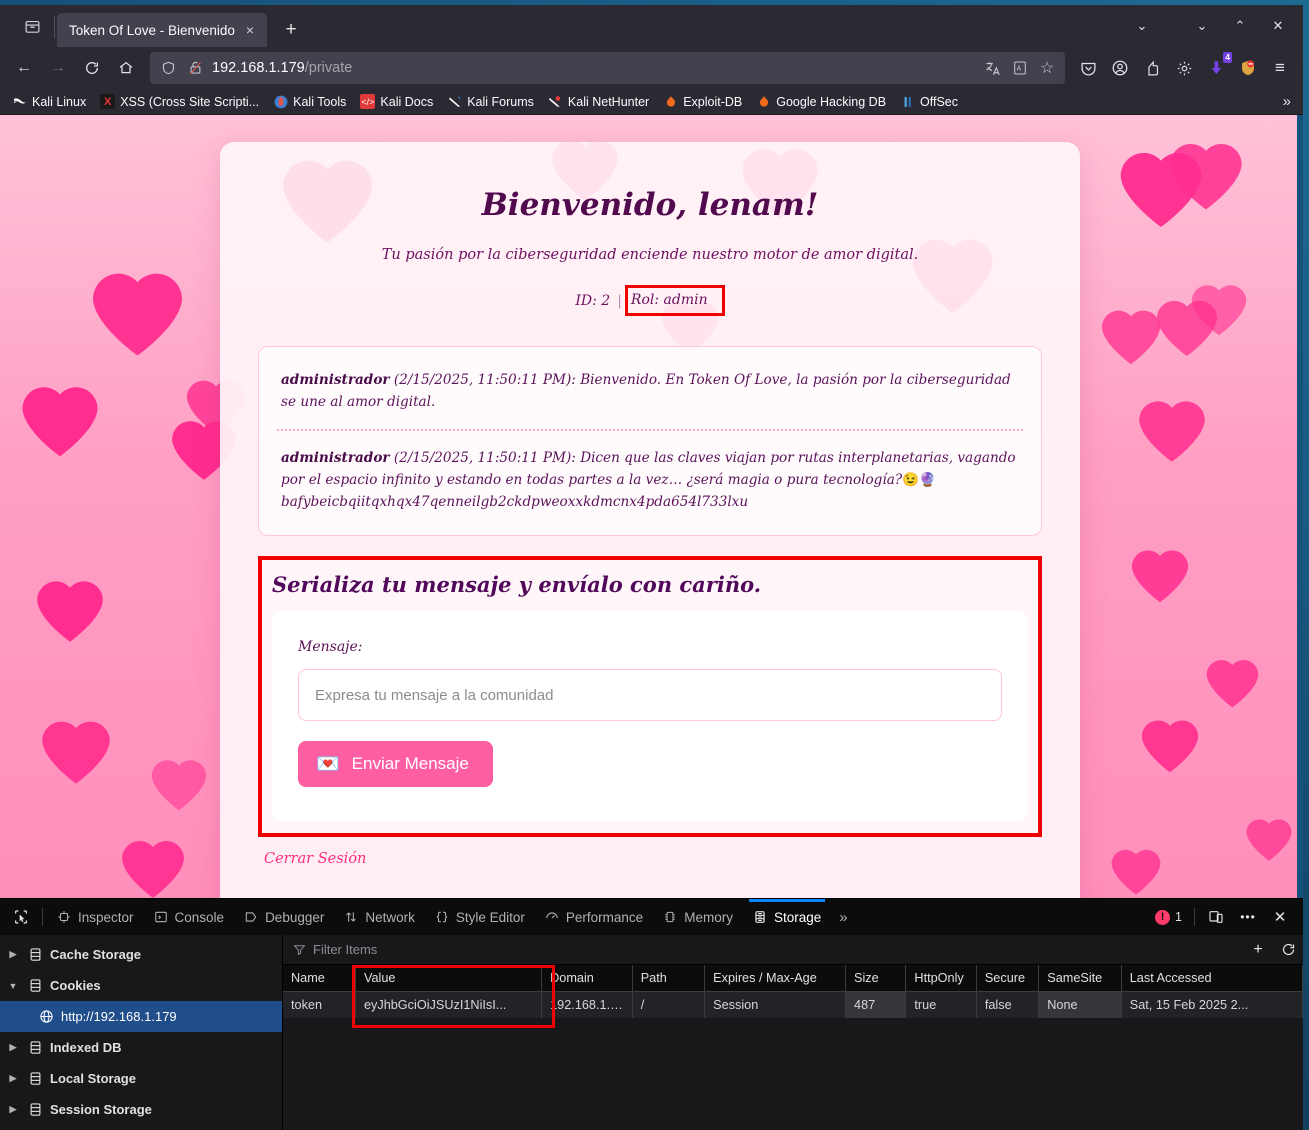 The width and height of the screenshot is (1309, 1130). What do you see at coordinates (1240, 26) in the screenshot?
I see `maximize-button: ⌃` at bounding box center [1240, 26].